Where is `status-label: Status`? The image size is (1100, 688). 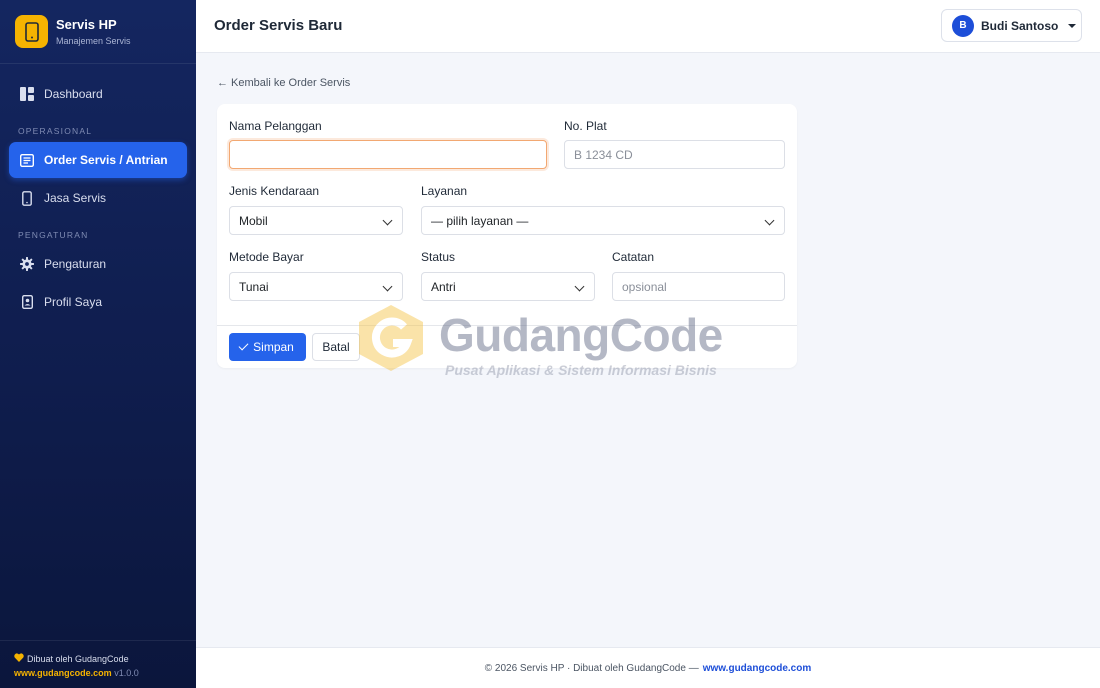
status-label: Status is located at coordinates (438, 257).